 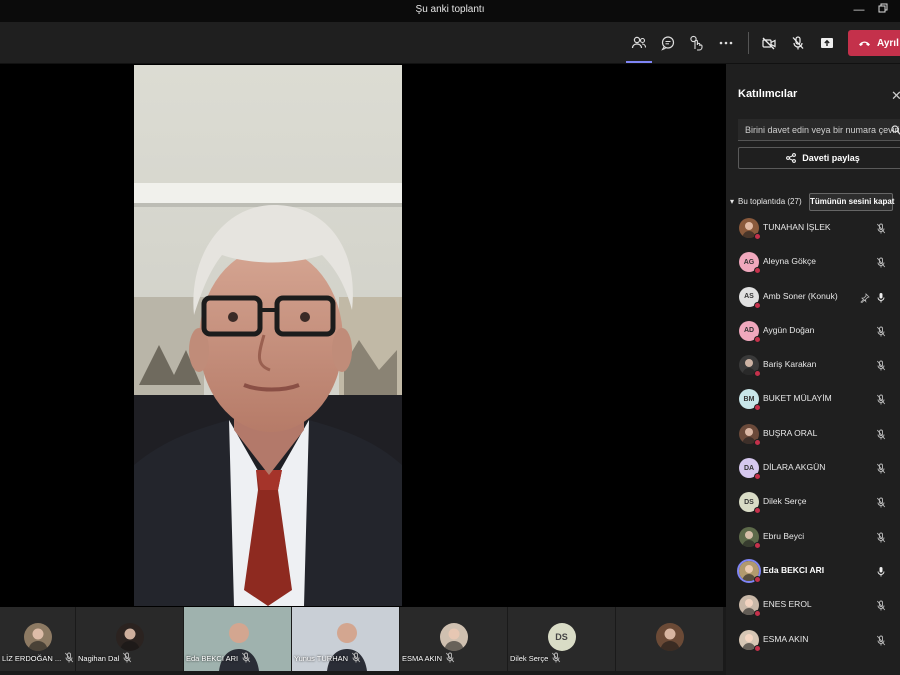 I want to click on video-tile-name: Nagihan Dal, so click(x=99, y=658).